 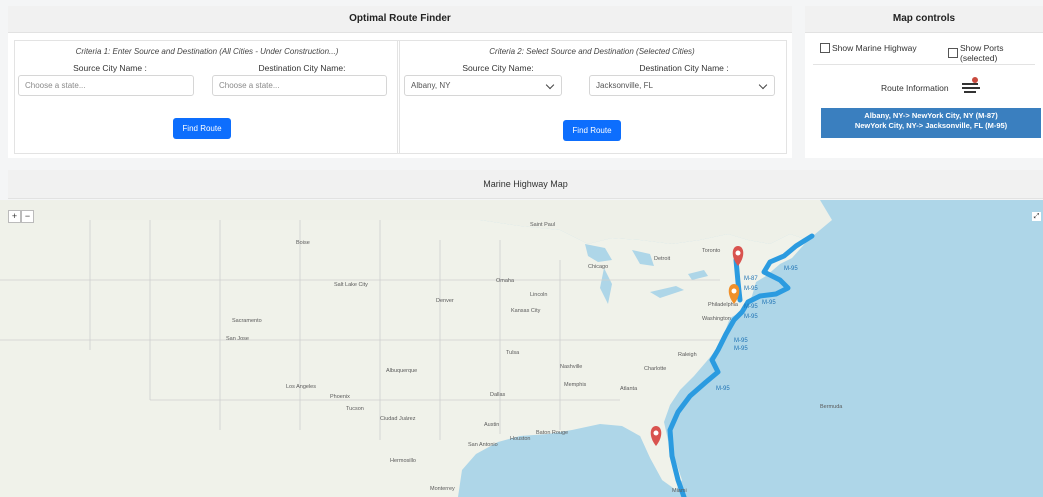 I want to click on city-label: Washington, so click(x=716, y=319).